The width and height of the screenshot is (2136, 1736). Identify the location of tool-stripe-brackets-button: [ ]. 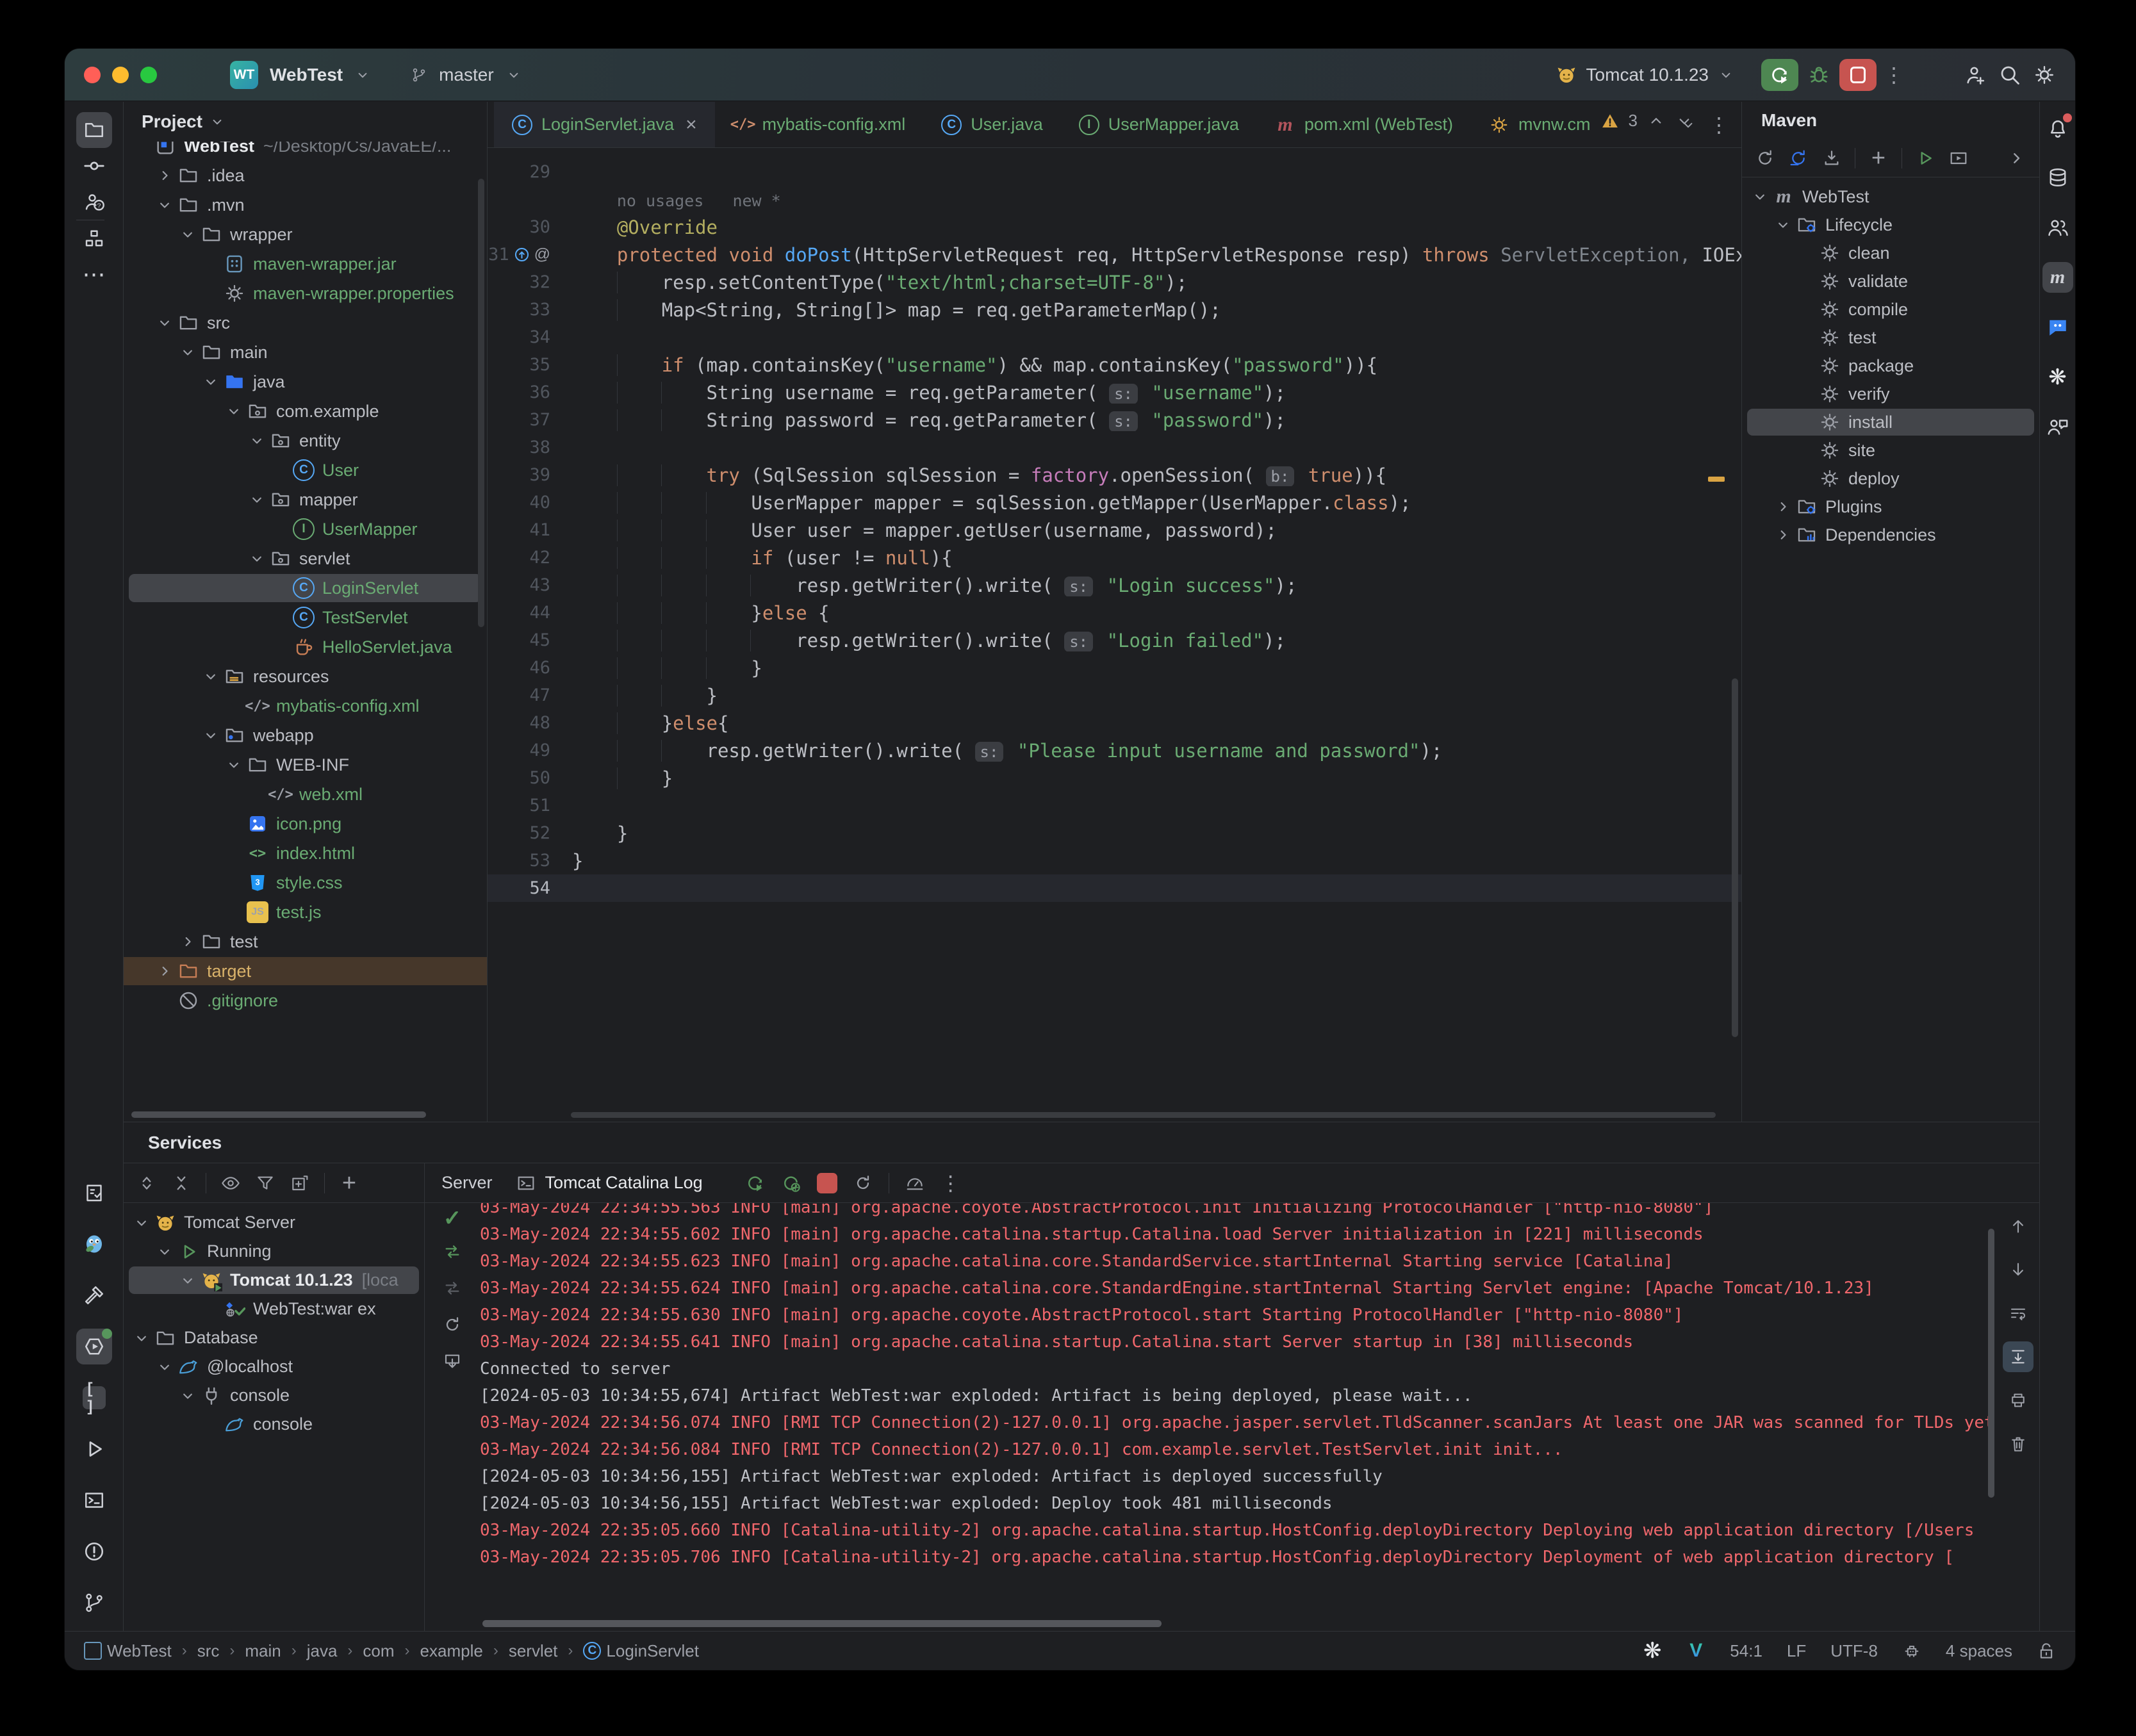
(94, 1398).